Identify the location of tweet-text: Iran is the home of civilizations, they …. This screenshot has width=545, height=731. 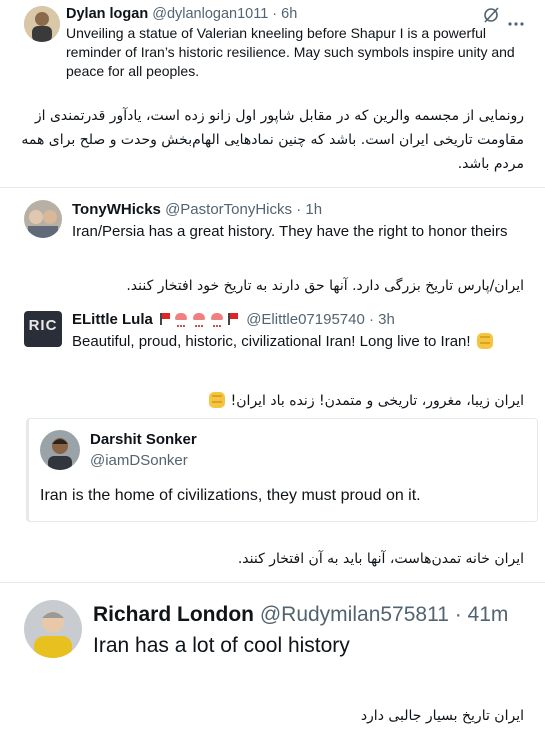
(230, 495).